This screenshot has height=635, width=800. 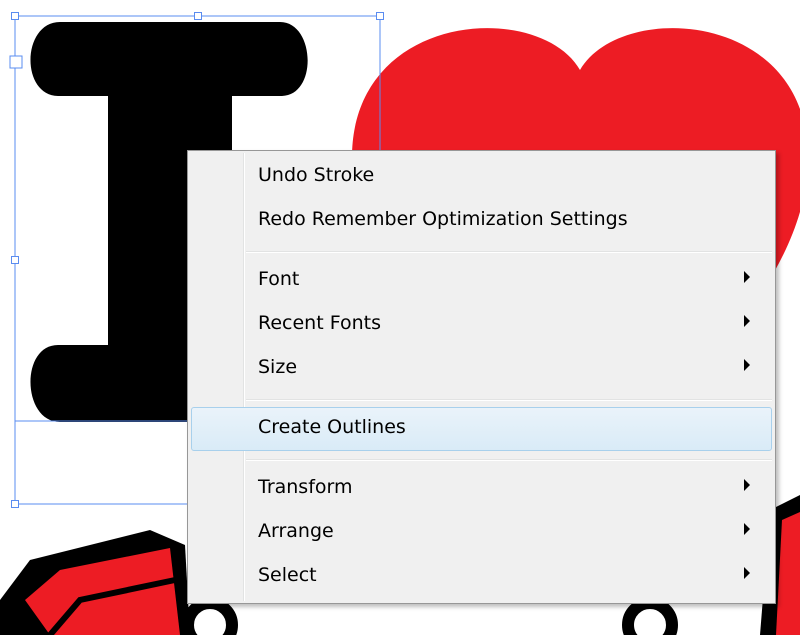 What do you see at coordinates (481, 177) in the screenshot?
I see `menu-item-undo-stroke: Undo Stroke` at bounding box center [481, 177].